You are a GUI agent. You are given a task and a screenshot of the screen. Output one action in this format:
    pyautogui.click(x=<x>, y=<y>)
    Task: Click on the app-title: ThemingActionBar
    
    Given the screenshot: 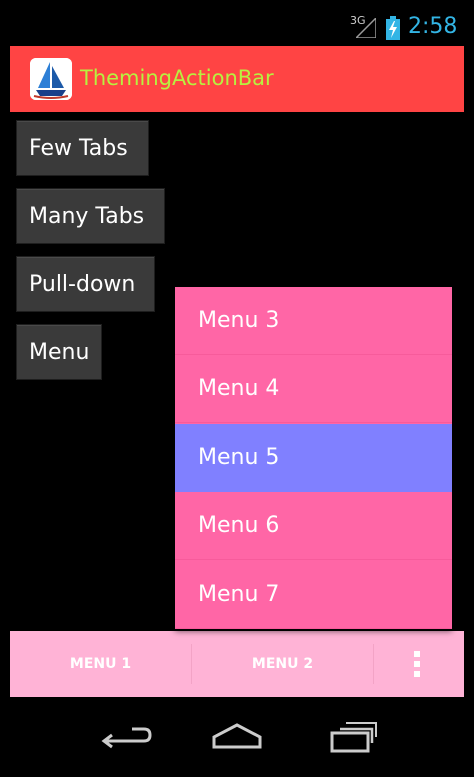 What is the action you would take?
    pyautogui.click(x=177, y=78)
    